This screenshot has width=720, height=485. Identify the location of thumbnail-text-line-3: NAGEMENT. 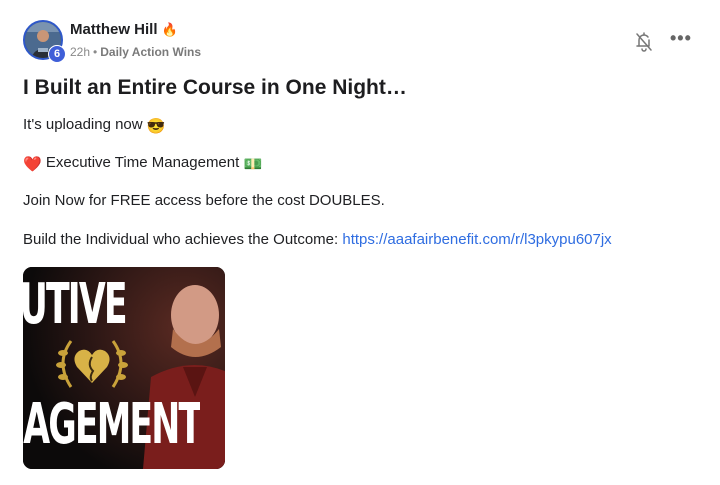
(100, 425).